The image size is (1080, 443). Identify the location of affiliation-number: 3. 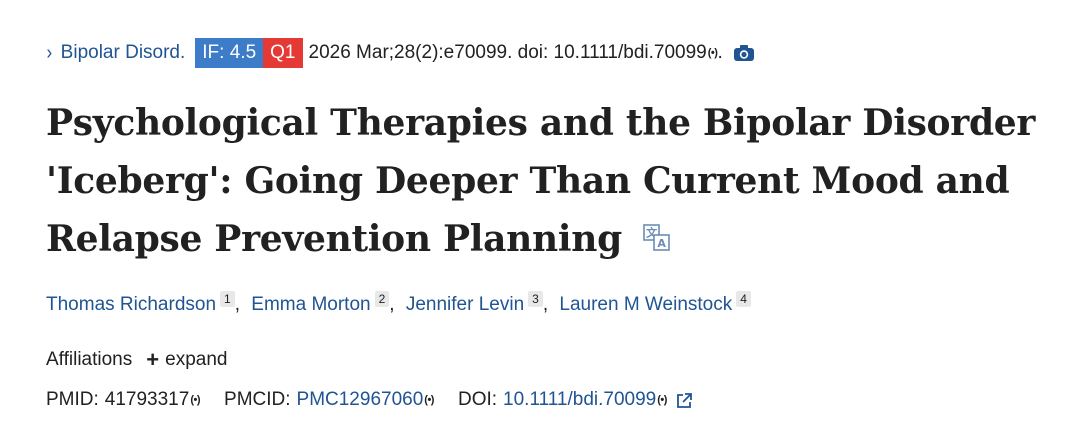
(535, 298).